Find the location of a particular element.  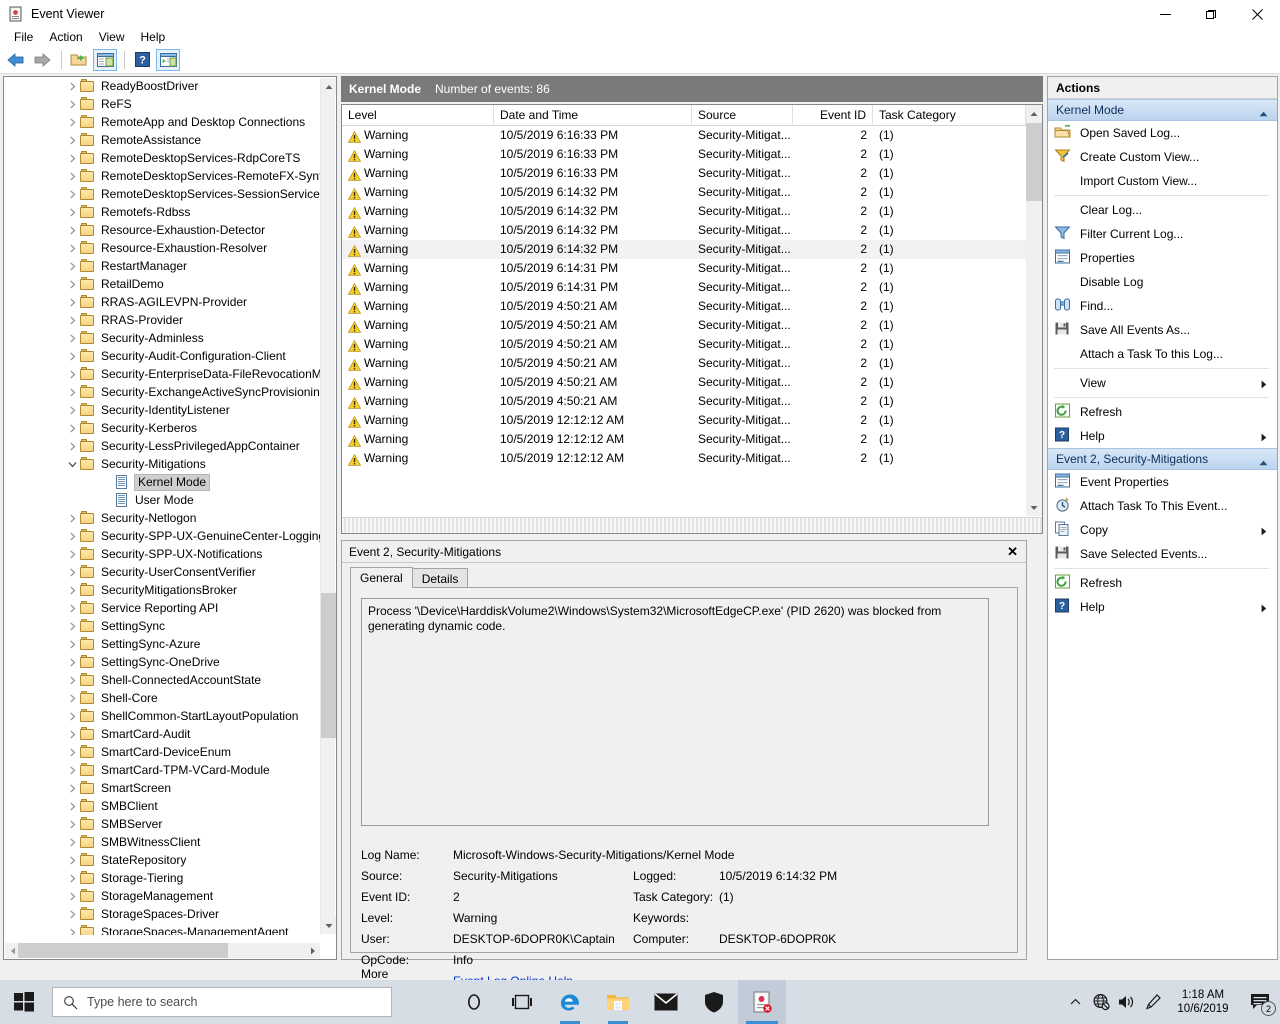

tree-item-rras-provider: RRAS-Provider is located at coordinates (162, 320).